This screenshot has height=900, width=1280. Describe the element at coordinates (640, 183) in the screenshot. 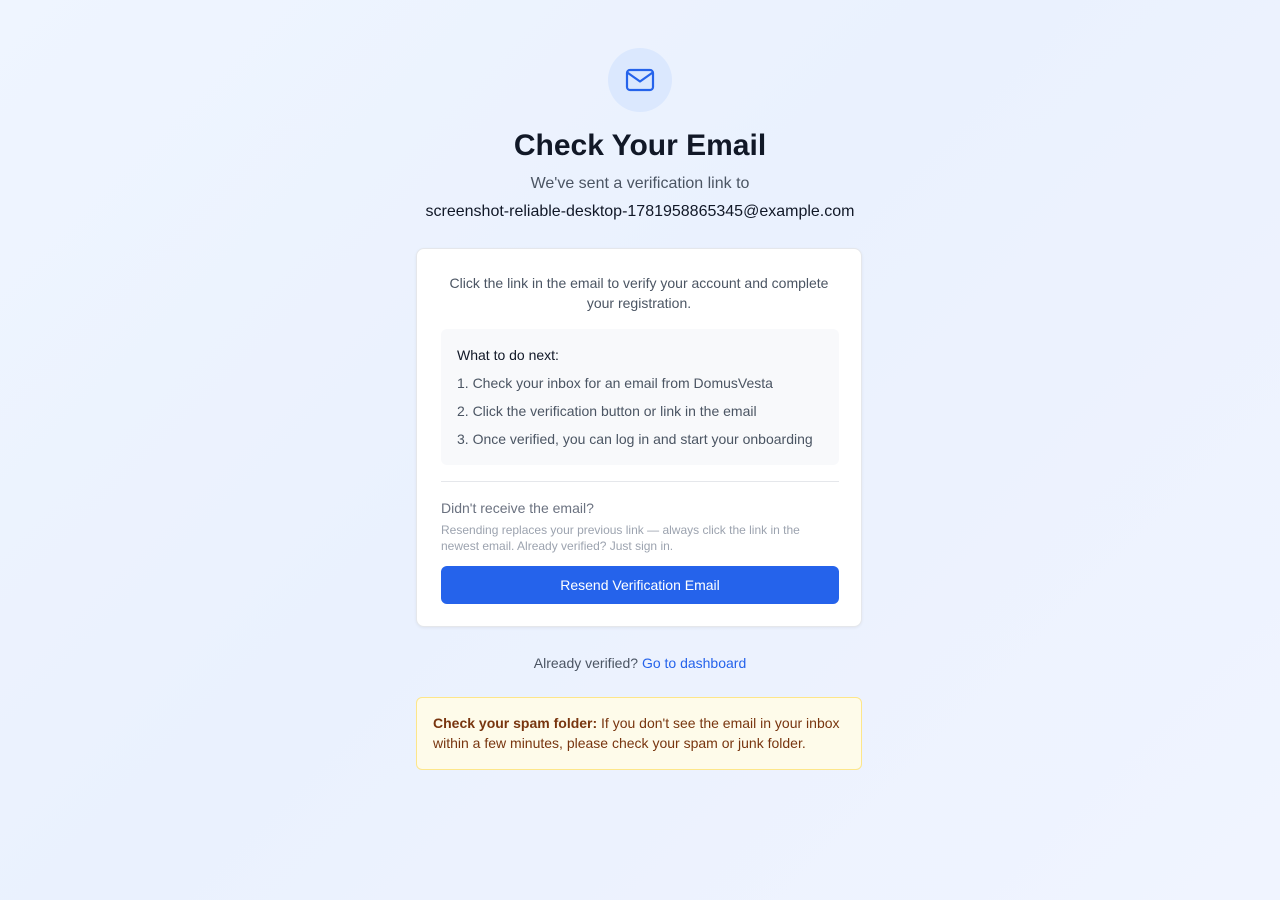

I see `page-subtitle: We've sent a verification link to` at that location.